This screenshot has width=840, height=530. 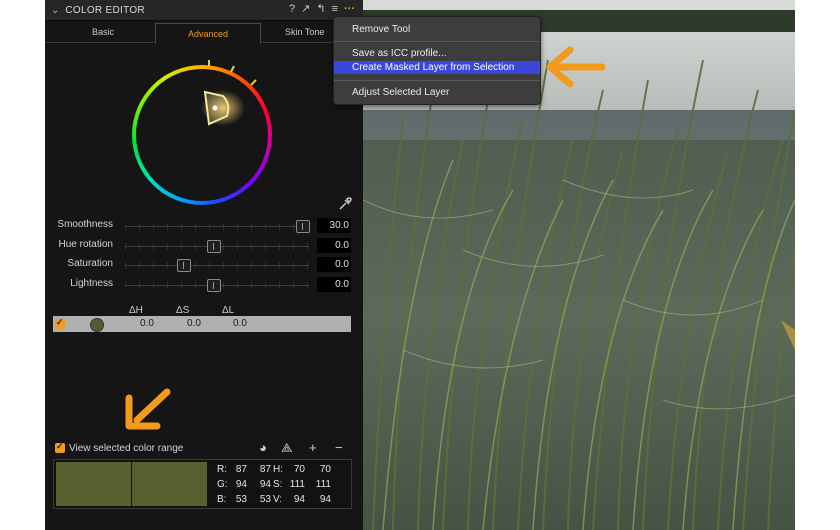 What do you see at coordinates (204, 226) in the screenshot?
I see `smoothness-row: Smoothness 30.0` at bounding box center [204, 226].